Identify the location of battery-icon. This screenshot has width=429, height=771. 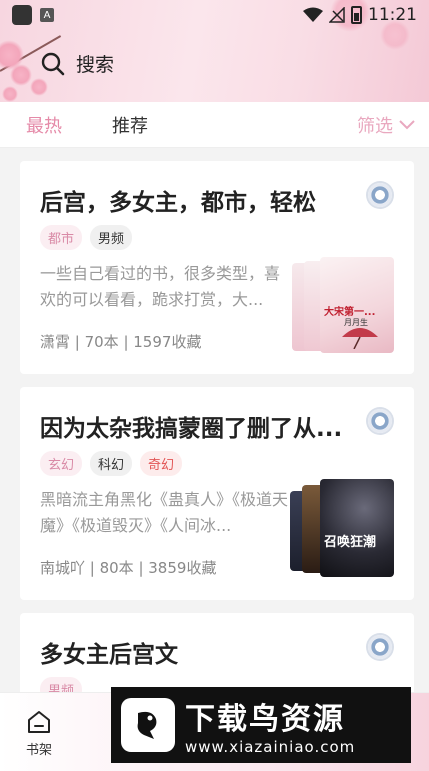
(356, 15).